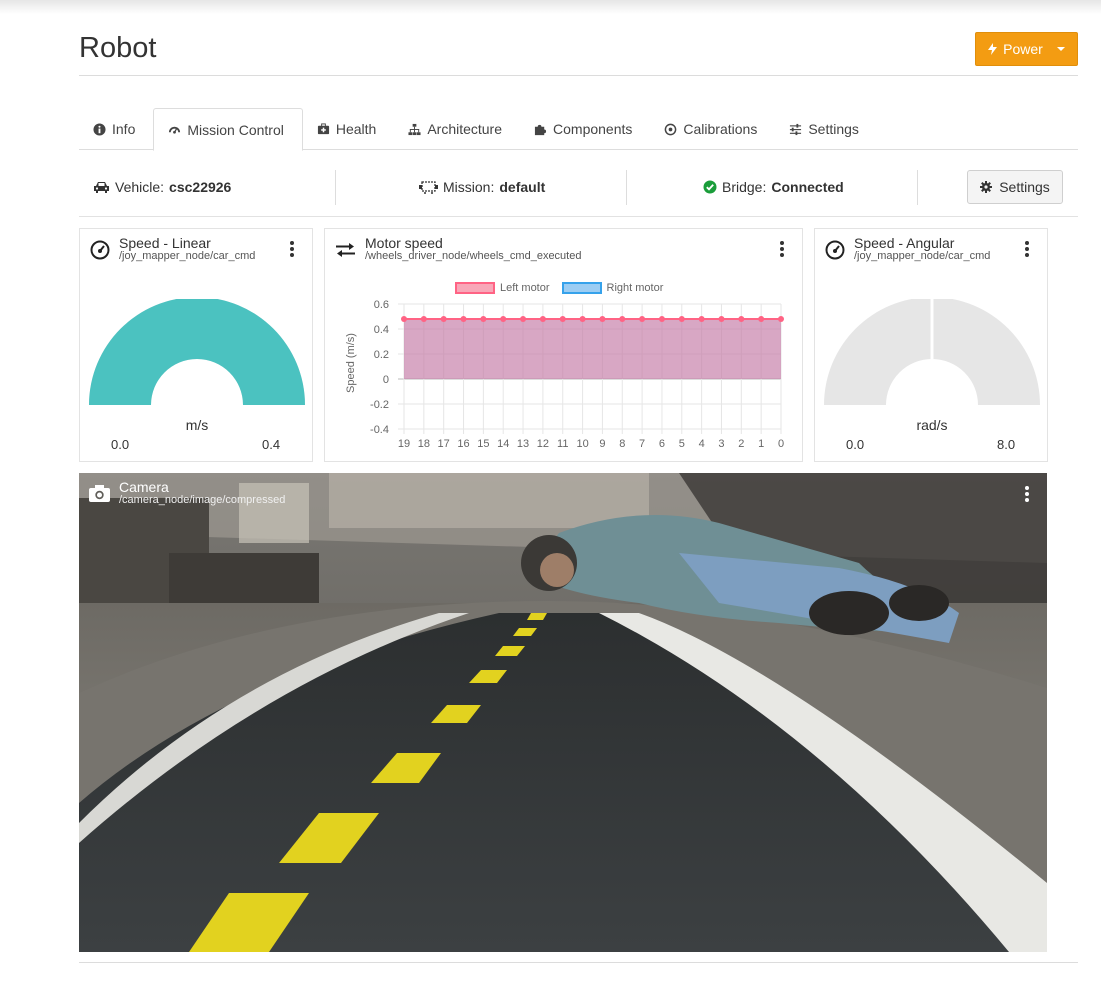  What do you see at coordinates (1023, 49) in the screenshot?
I see `power-button-label: Power` at bounding box center [1023, 49].